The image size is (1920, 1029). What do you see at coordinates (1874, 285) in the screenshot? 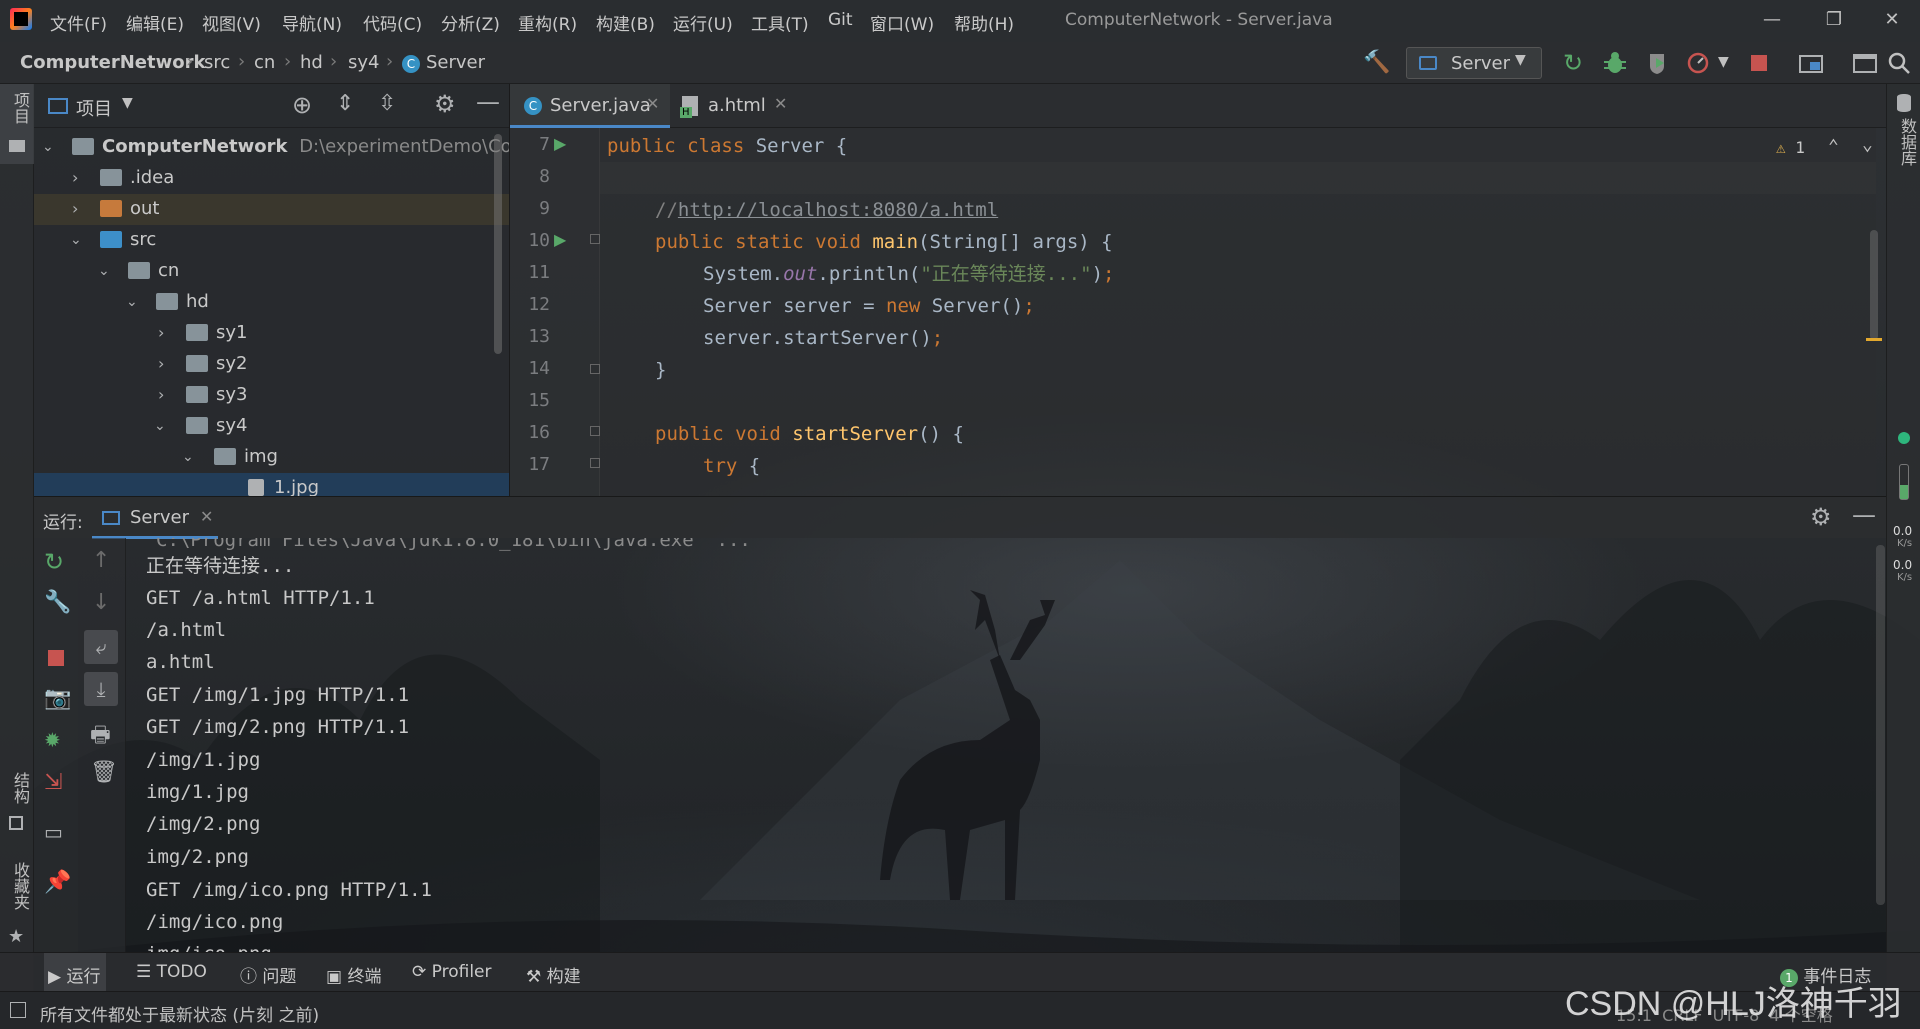
I see `editor-scrollbar` at bounding box center [1874, 285].